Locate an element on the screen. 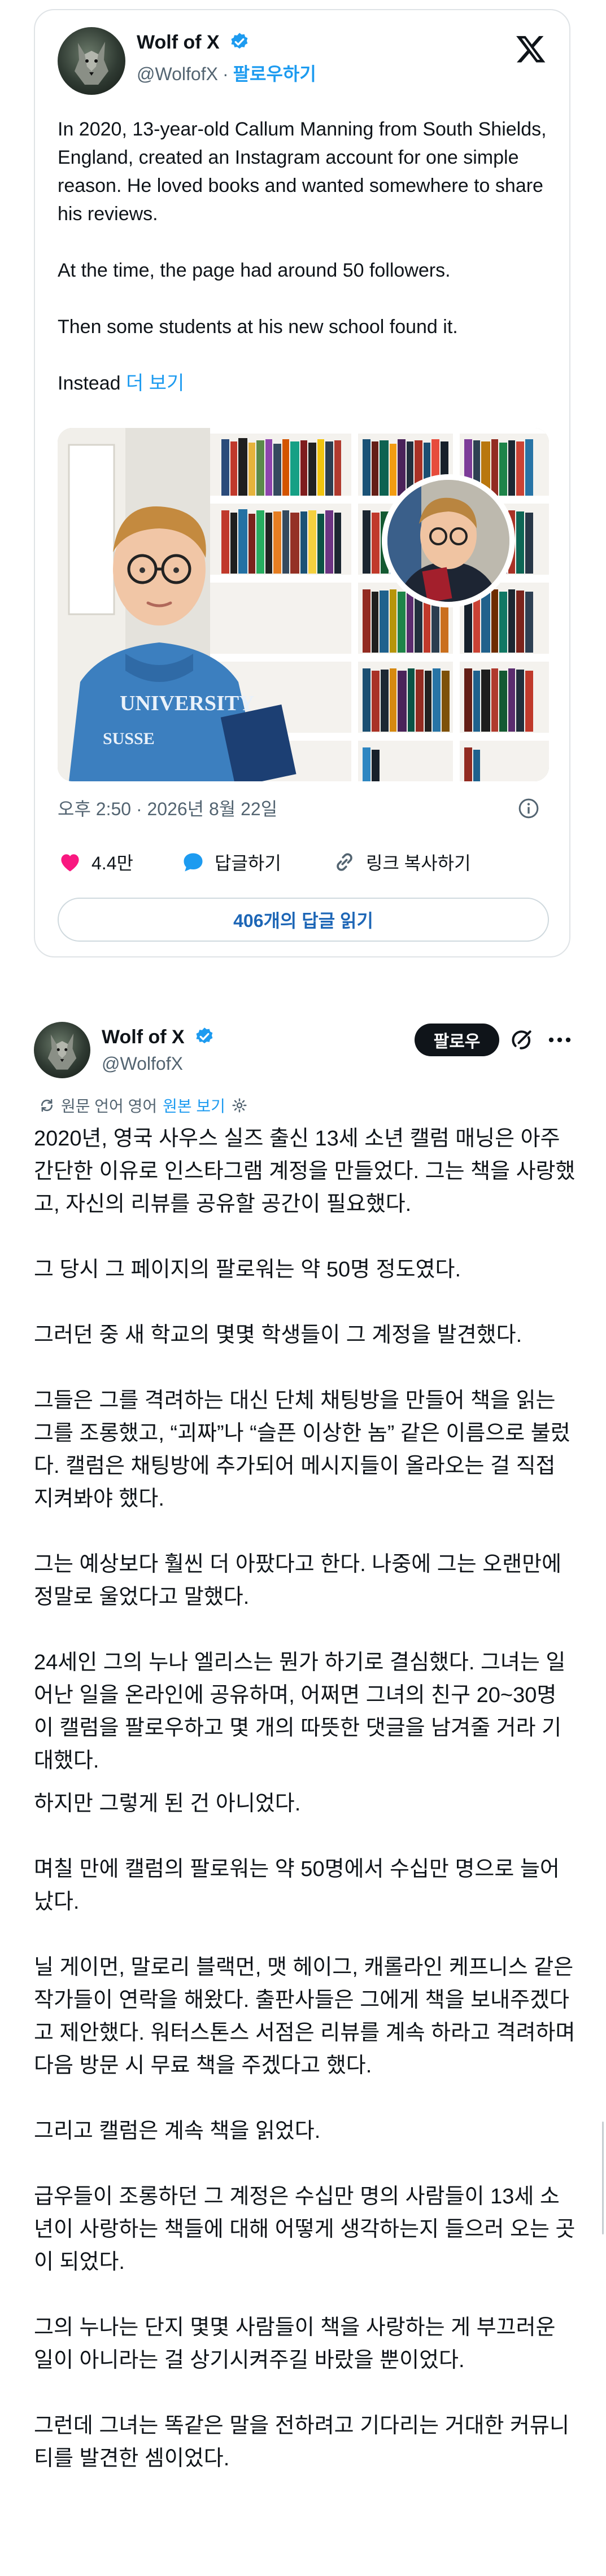  action-bar: 4.4만 답글하기 링크 복사하기 is located at coordinates (303, 863).